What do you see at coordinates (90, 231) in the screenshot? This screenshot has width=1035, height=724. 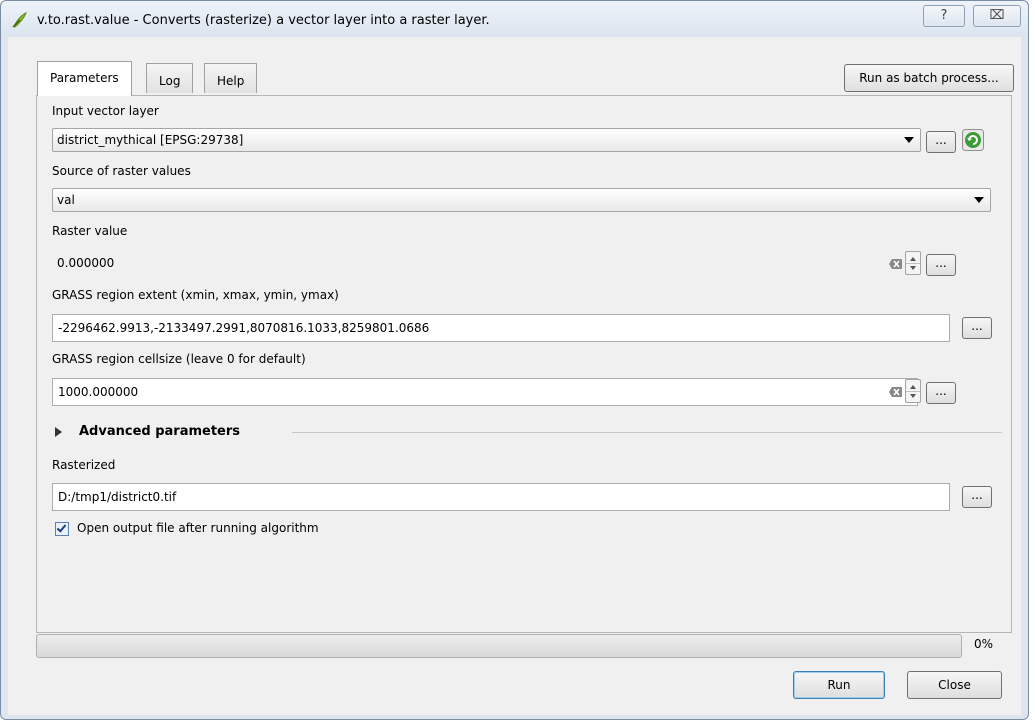 I see `raster-value-label: Raster value` at bounding box center [90, 231].